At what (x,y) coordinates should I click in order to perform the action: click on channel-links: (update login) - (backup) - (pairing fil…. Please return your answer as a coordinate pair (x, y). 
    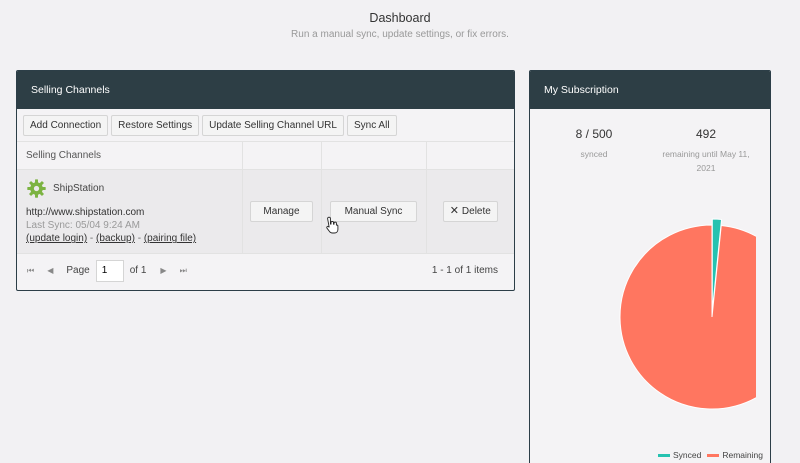
    Looking at the image, I should click on (134, 238).